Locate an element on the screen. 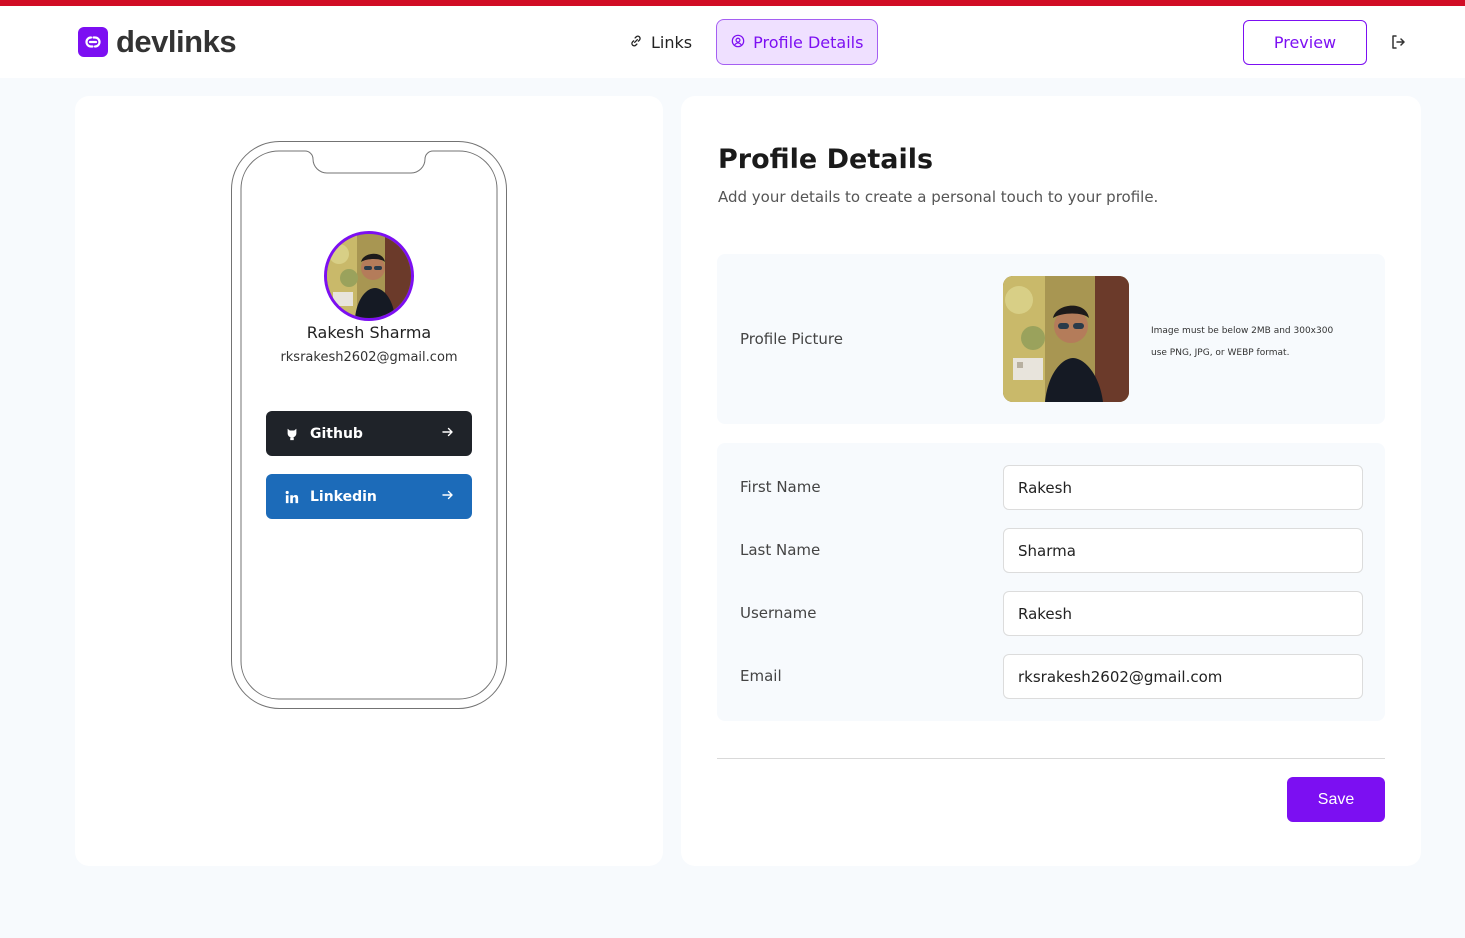  preview-name: Rakesh Sharma is located at coordinates (369, 332).